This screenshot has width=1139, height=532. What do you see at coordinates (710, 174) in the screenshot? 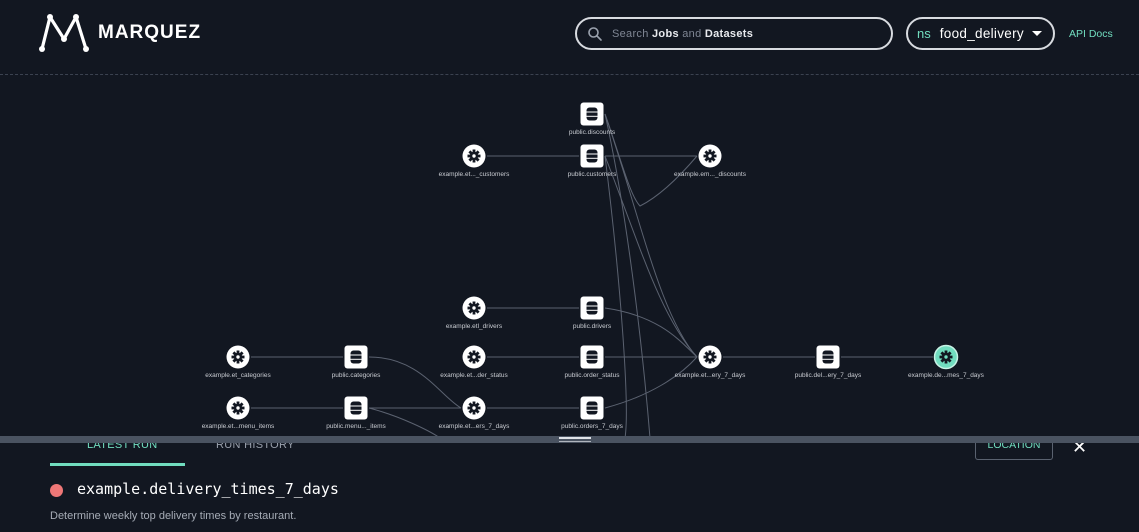
I see `node-label: example.em..._discounts` at bounding box center [710, 174].